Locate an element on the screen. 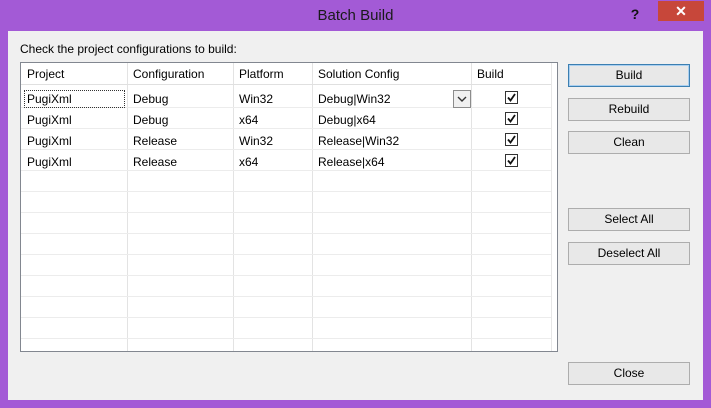 The width and height of the screenshot is (711, 408). window-title: Batch Build is located at coordinates (355, 15).